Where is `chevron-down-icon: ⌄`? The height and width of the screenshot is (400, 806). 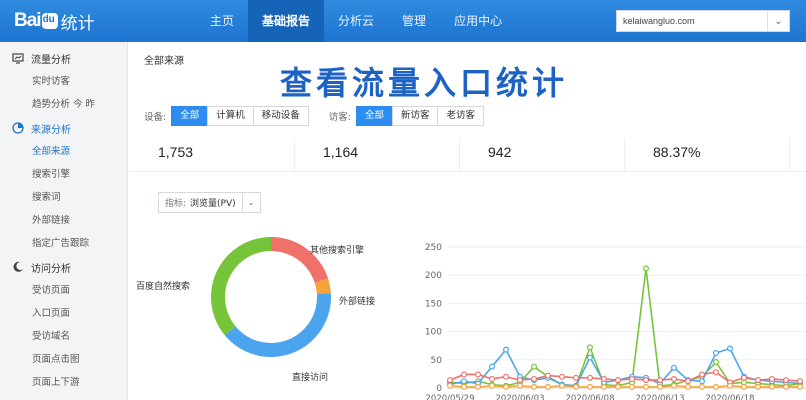 chevron-down-icon: ⌄ is located at coordinates (778, 21).